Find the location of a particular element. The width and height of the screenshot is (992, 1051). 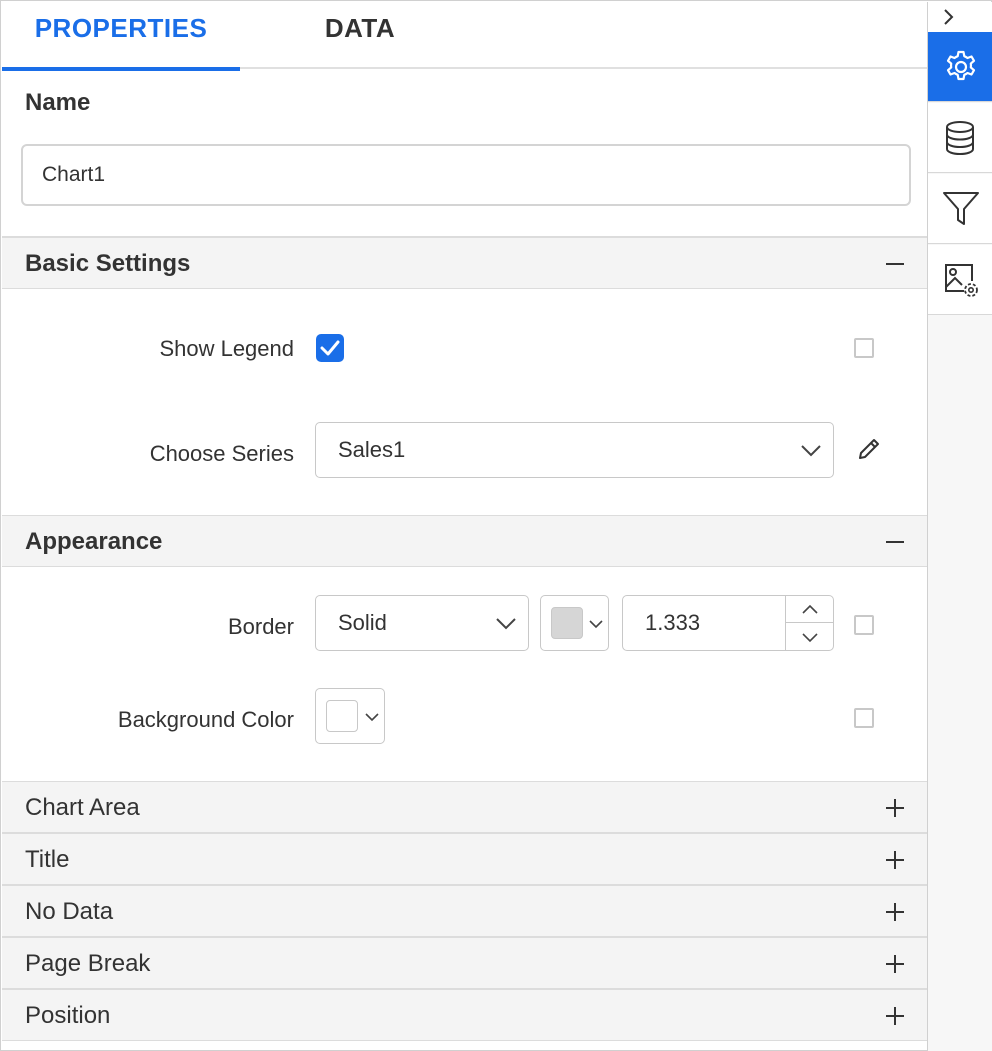

database-icon is located at coordinates (960, 138).